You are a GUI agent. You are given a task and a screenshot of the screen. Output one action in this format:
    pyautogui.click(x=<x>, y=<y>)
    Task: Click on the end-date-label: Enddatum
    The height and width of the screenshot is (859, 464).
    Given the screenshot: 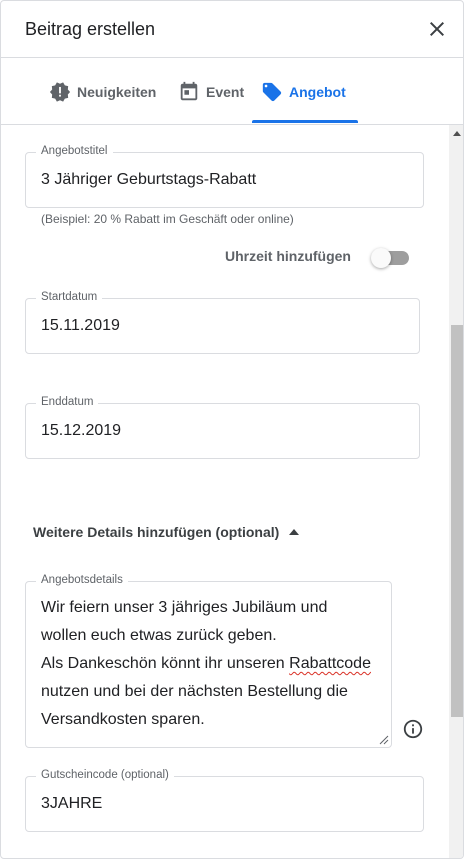 What is the action you would take?
    pyautogui.click(x=67, y=402)
    